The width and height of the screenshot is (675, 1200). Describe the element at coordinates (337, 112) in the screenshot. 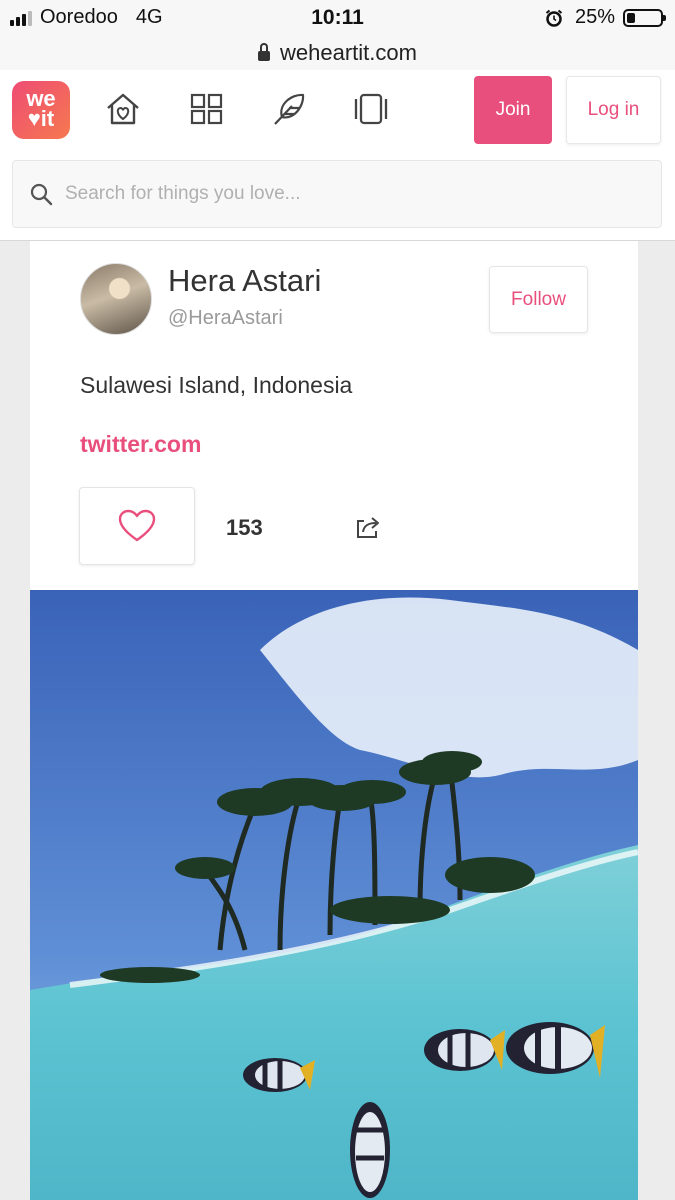

I see `top-navigation: we ♥it Join Log in` at that location.